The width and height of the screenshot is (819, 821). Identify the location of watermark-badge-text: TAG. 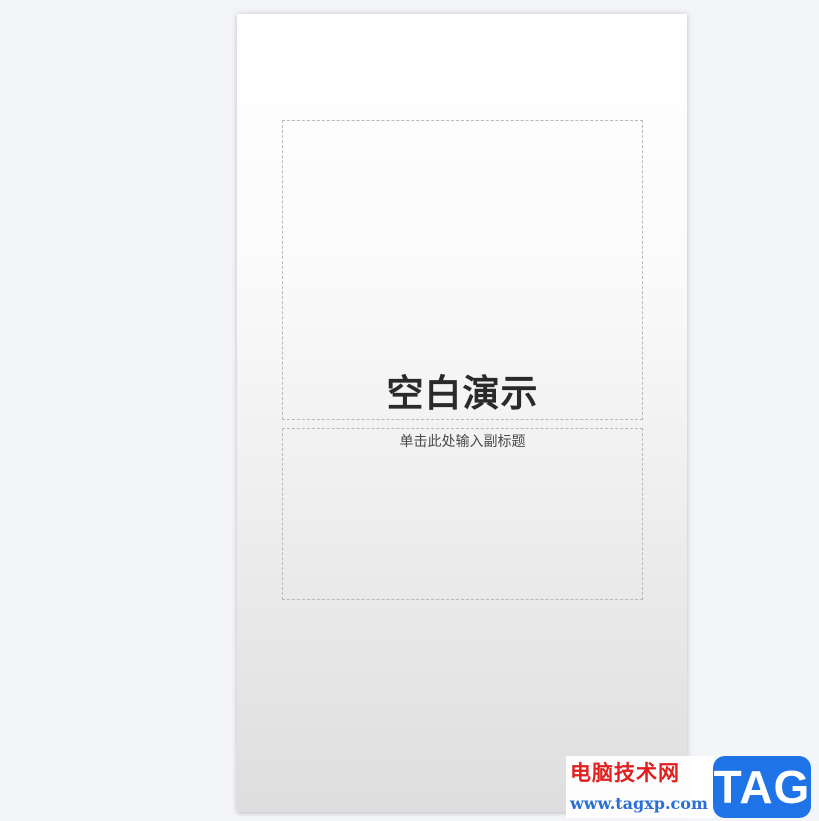
(762, 787).